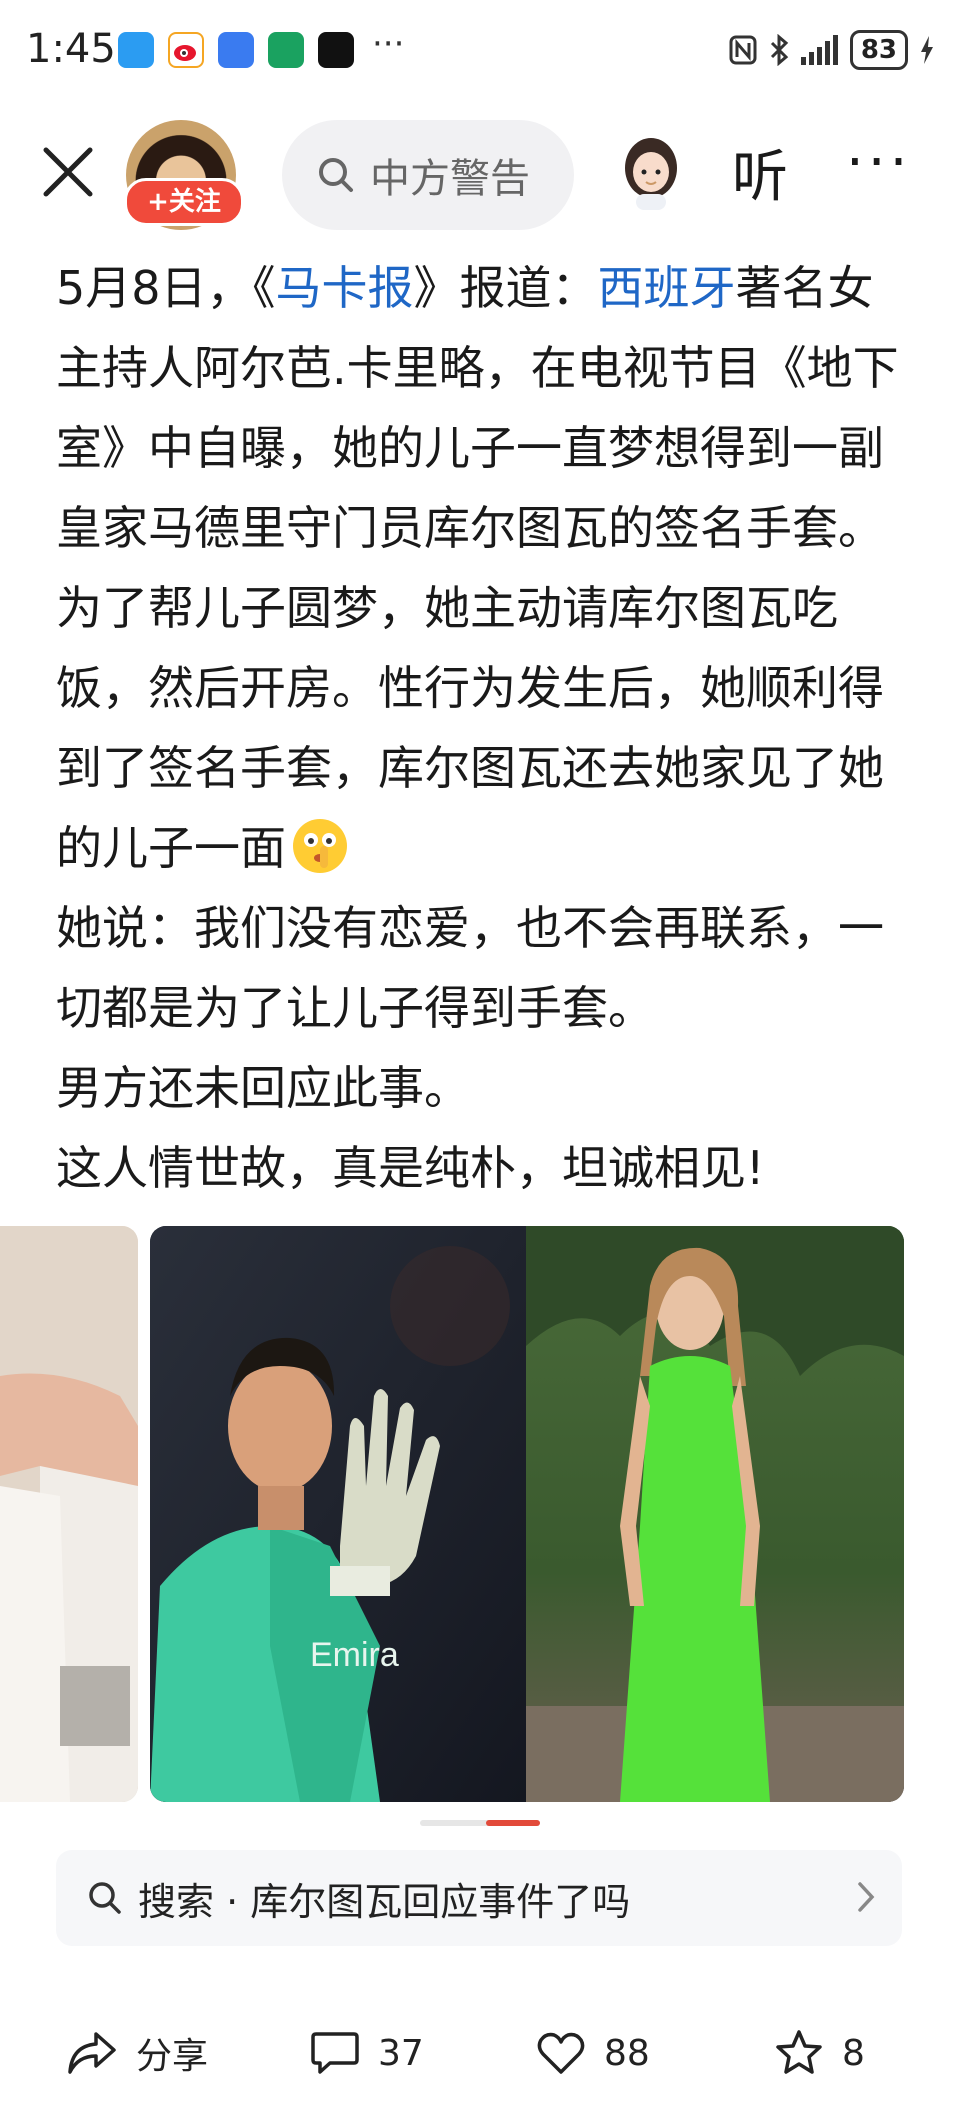  What do you see at coordinates (261, 47) in the screenshot?
I see `status-app-icons: ···` at bounding box center [261, 47].